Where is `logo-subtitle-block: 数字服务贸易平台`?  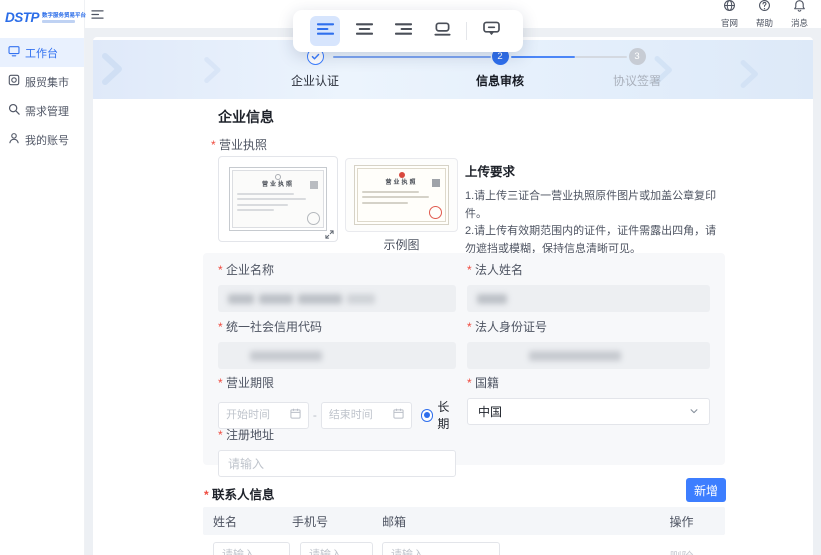
logo-subtitle-block: 数字服务贸易平台 is located at coordinates (64, 17).